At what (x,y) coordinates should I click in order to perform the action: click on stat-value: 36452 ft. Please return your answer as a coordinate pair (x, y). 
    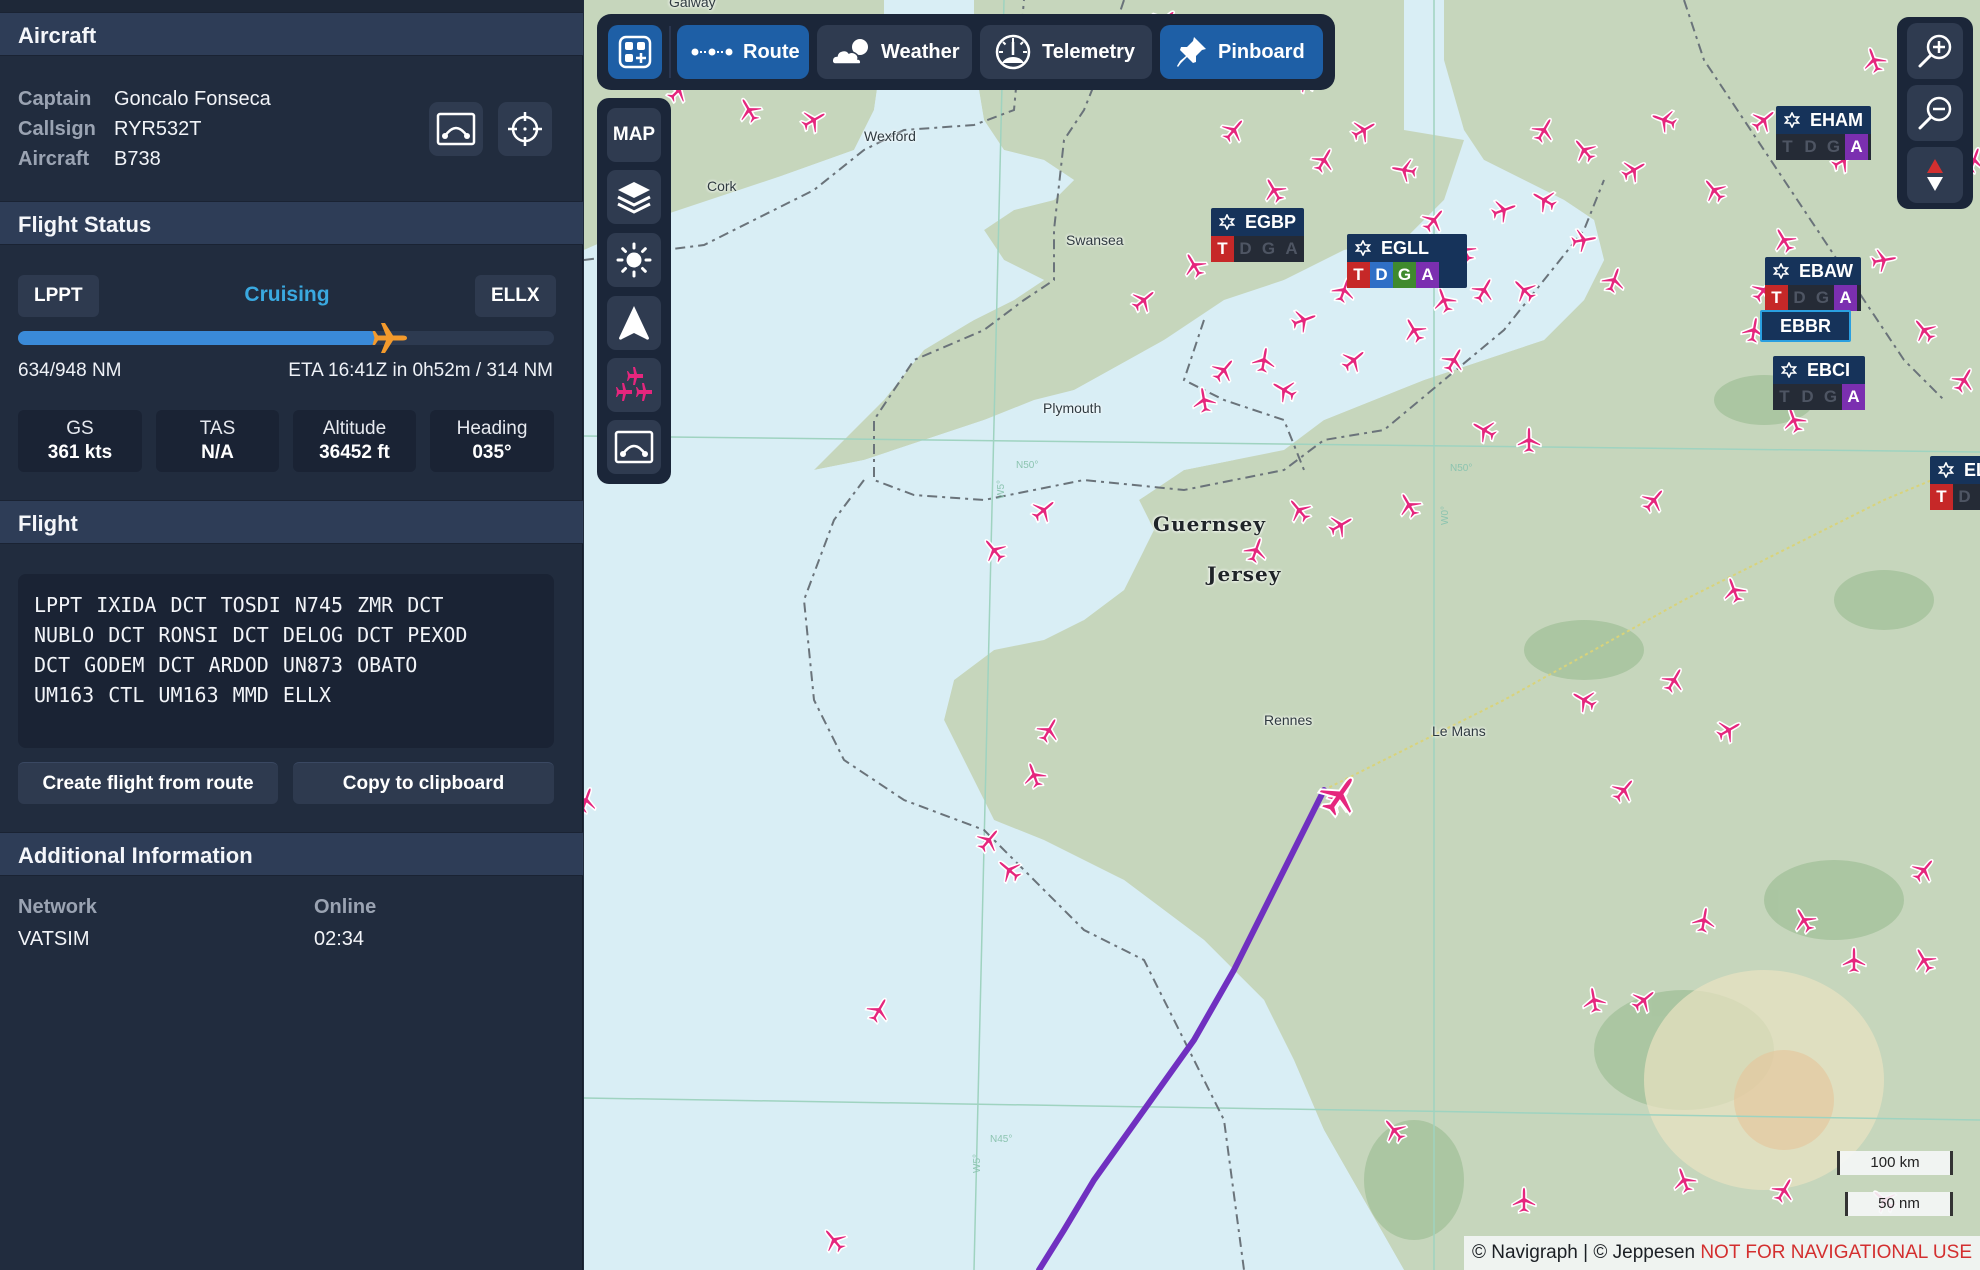
    Looking at the image, I should click on (354, 452).